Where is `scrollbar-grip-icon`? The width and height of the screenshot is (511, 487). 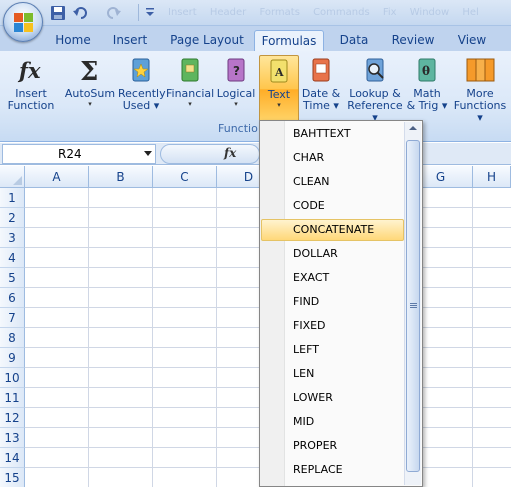 scrollbar-grip-icon is located at coordinates (413, 306).